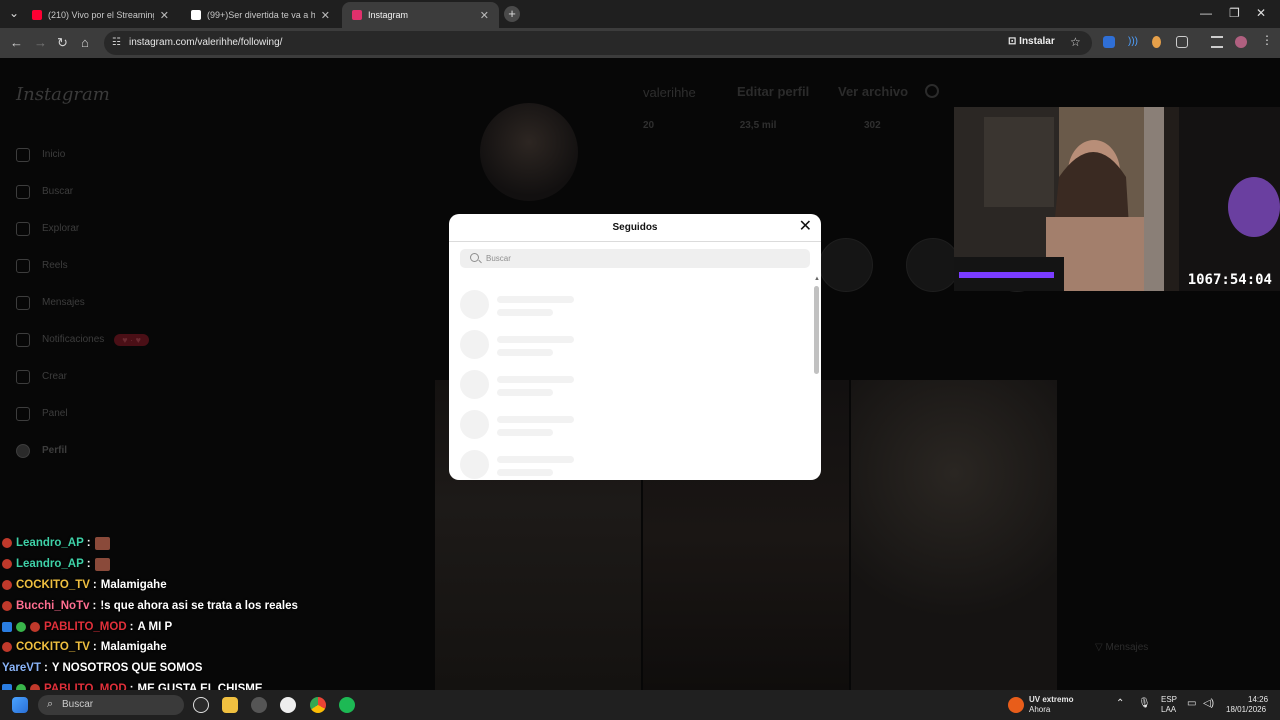 This screenshot has height=720, width=1280. I want to click on browser-tab: (99+)Ser divertida te va a hacer ✕, so click(260, 15).